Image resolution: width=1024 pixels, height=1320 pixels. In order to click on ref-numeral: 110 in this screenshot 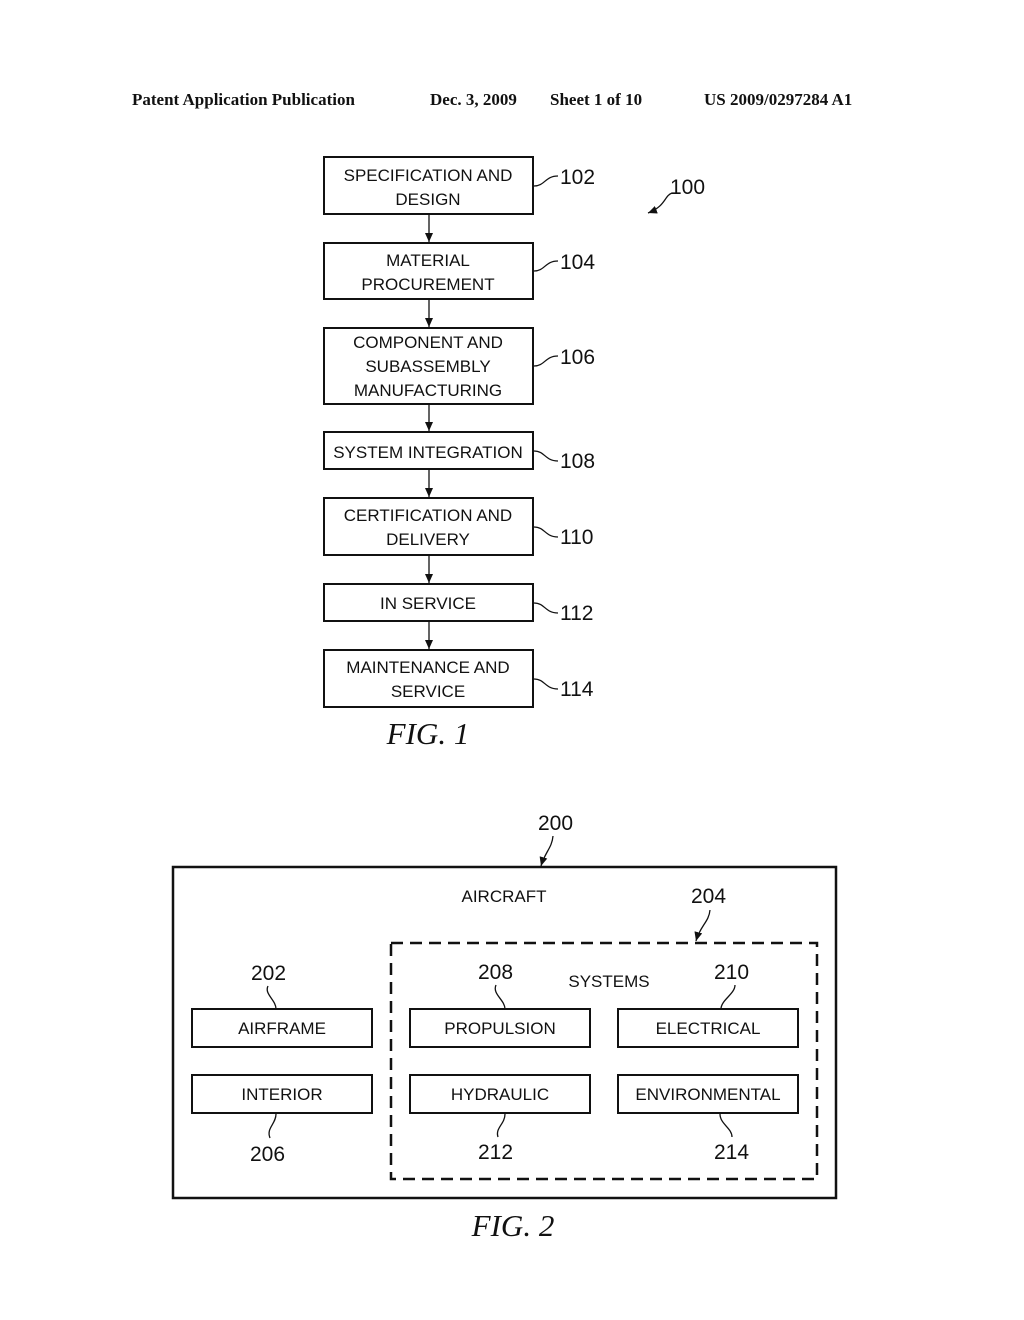, I will do `click(576, 537)`.